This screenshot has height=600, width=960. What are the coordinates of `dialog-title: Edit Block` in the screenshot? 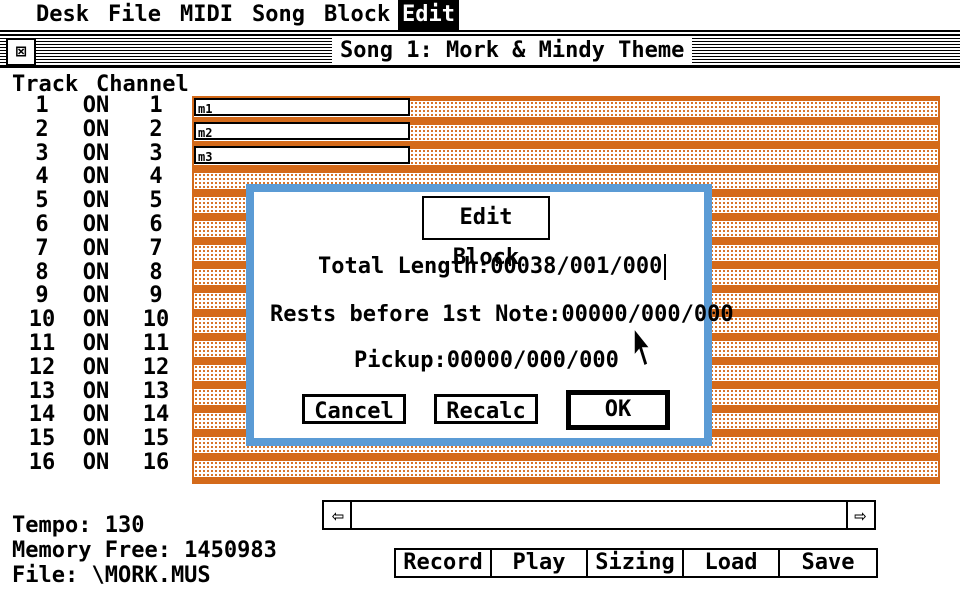 It's located at (486, 232).